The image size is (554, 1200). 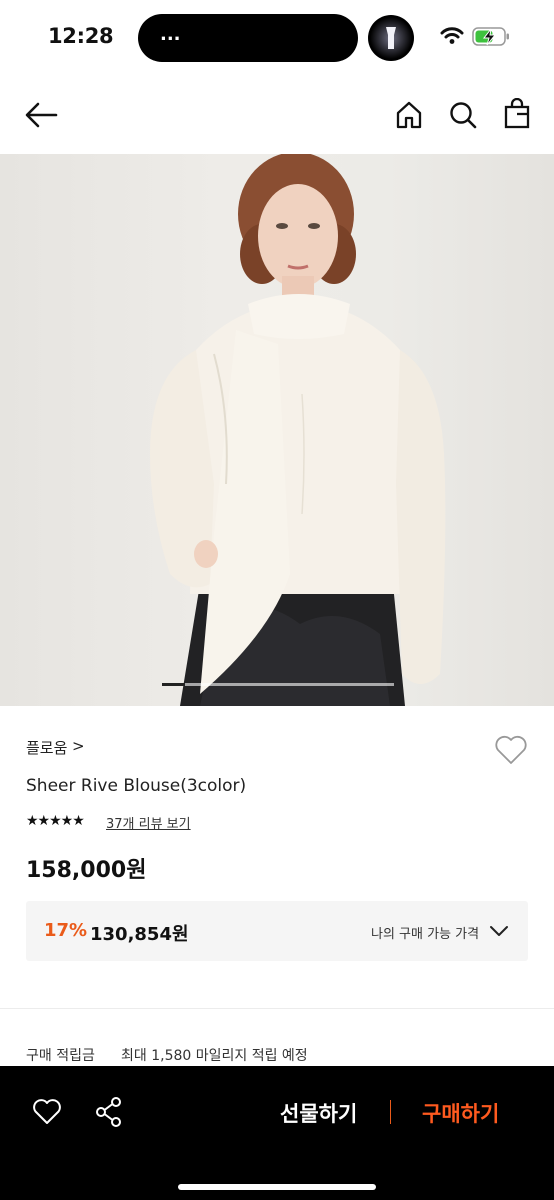 What do you see at coordinates (460, 1113) in the screenshot?
I see `buy-button: 구매하기` at bounding box center [460, 1113].